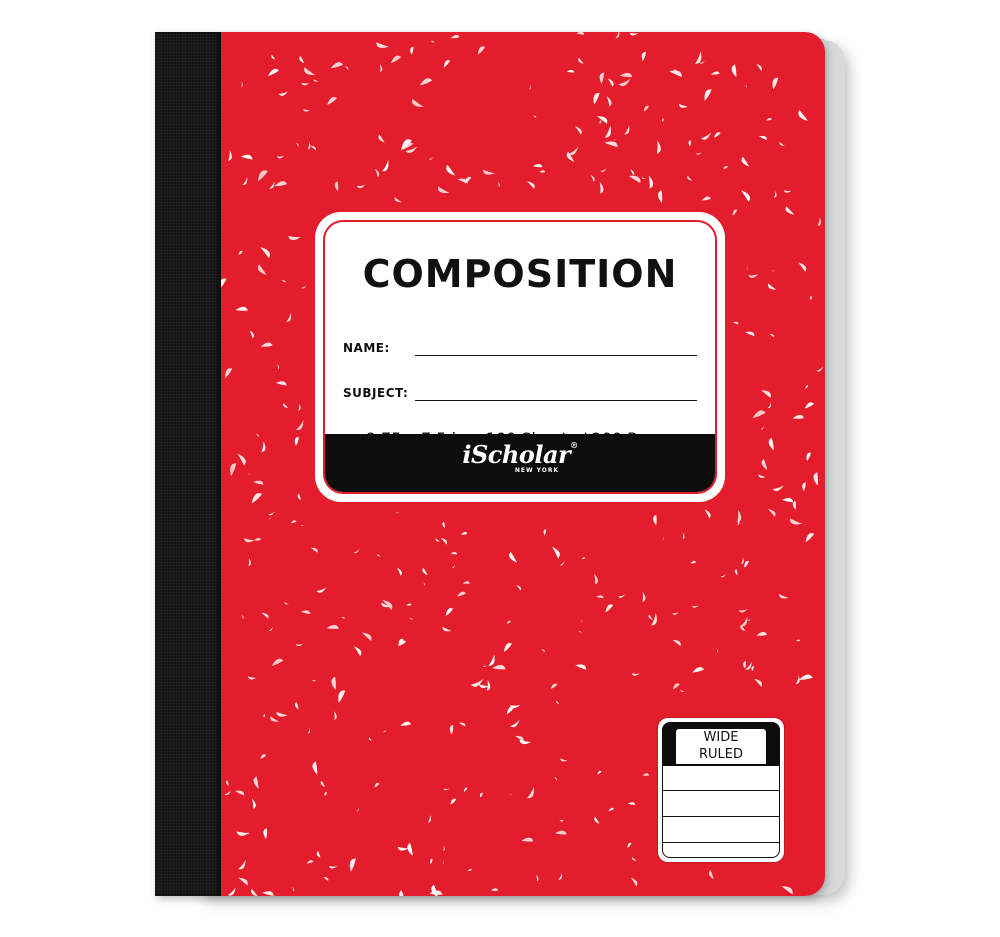 The height and width of the screenshot is (937, 1000). Describe the element at coordinates (720, 754) in the screenshot. I see `ruling-type-line2: RULED` at that location.